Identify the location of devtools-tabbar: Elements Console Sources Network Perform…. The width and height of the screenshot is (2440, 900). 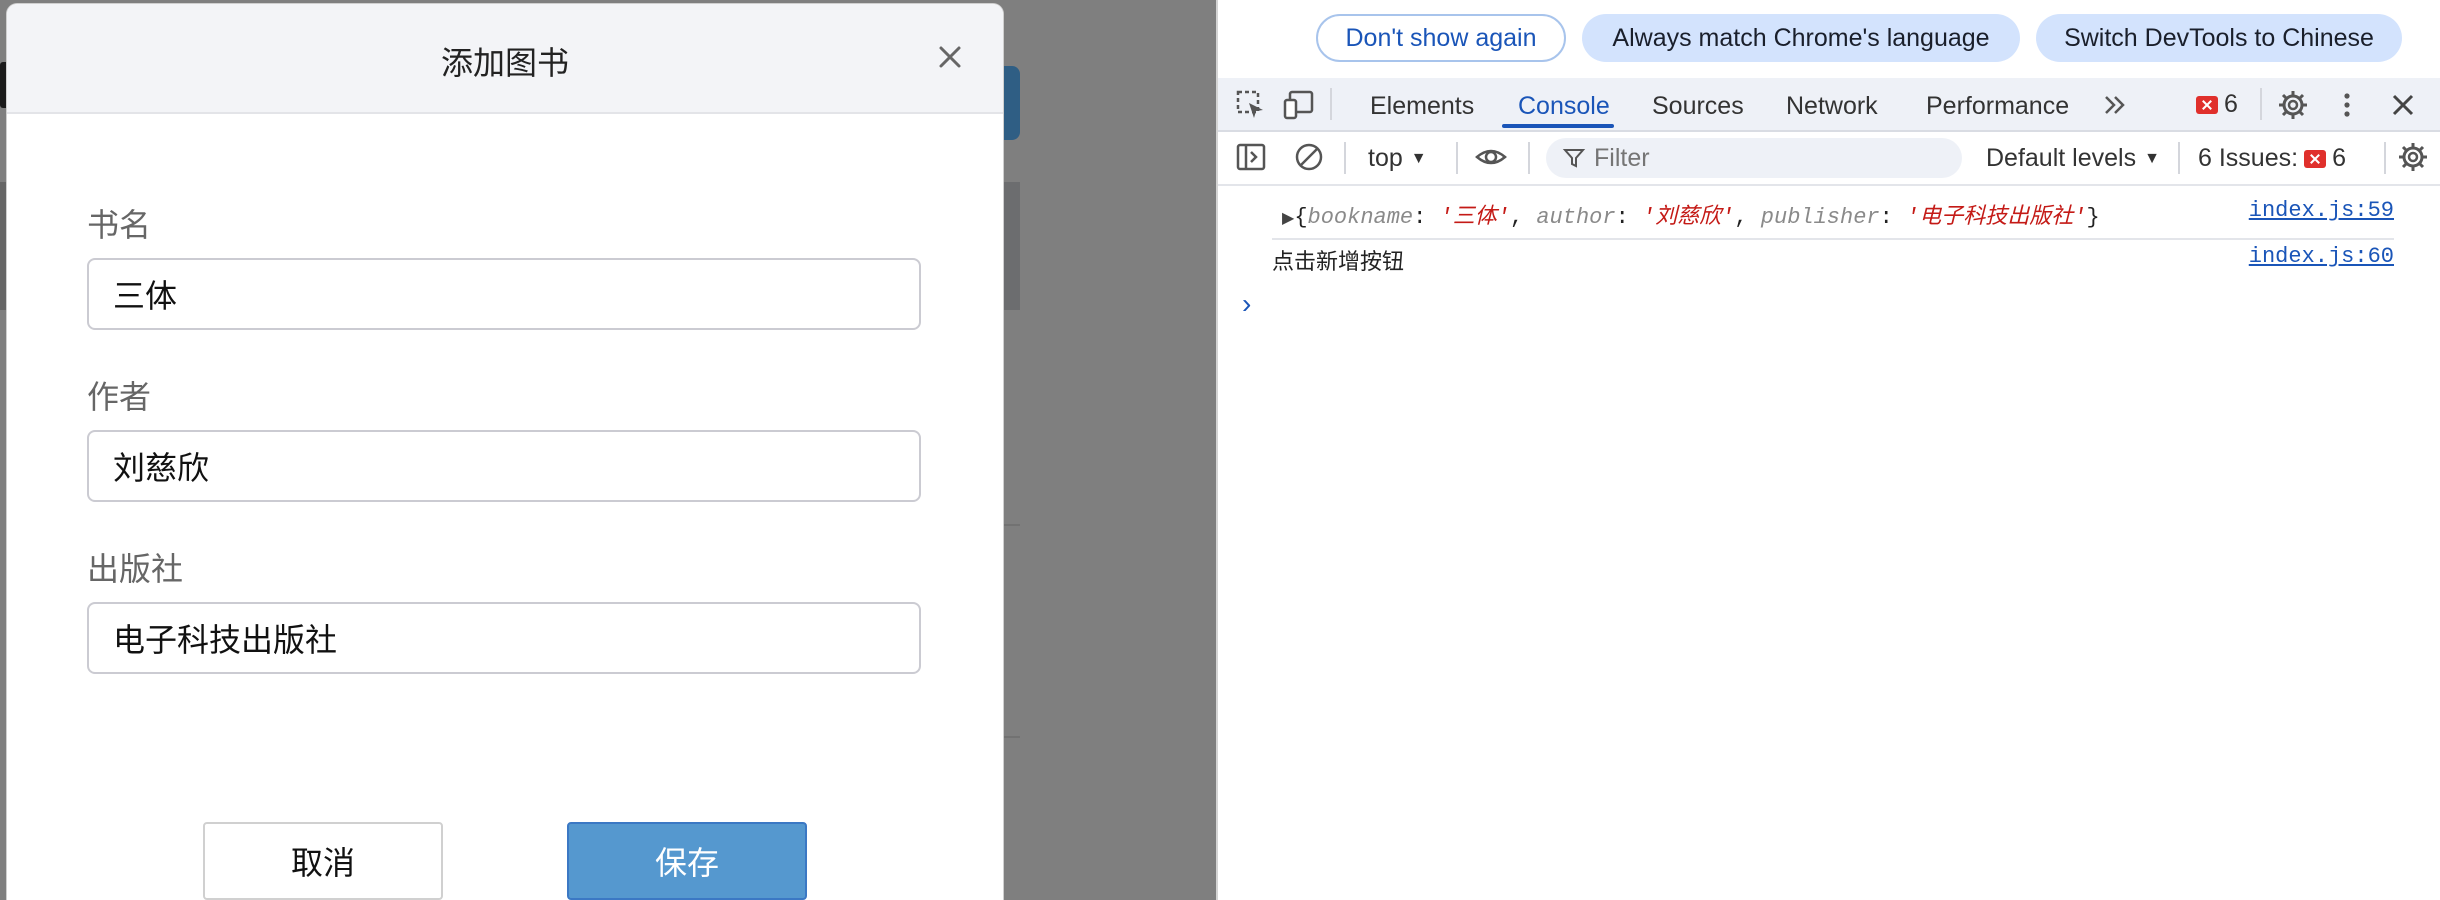
(1829, 105).